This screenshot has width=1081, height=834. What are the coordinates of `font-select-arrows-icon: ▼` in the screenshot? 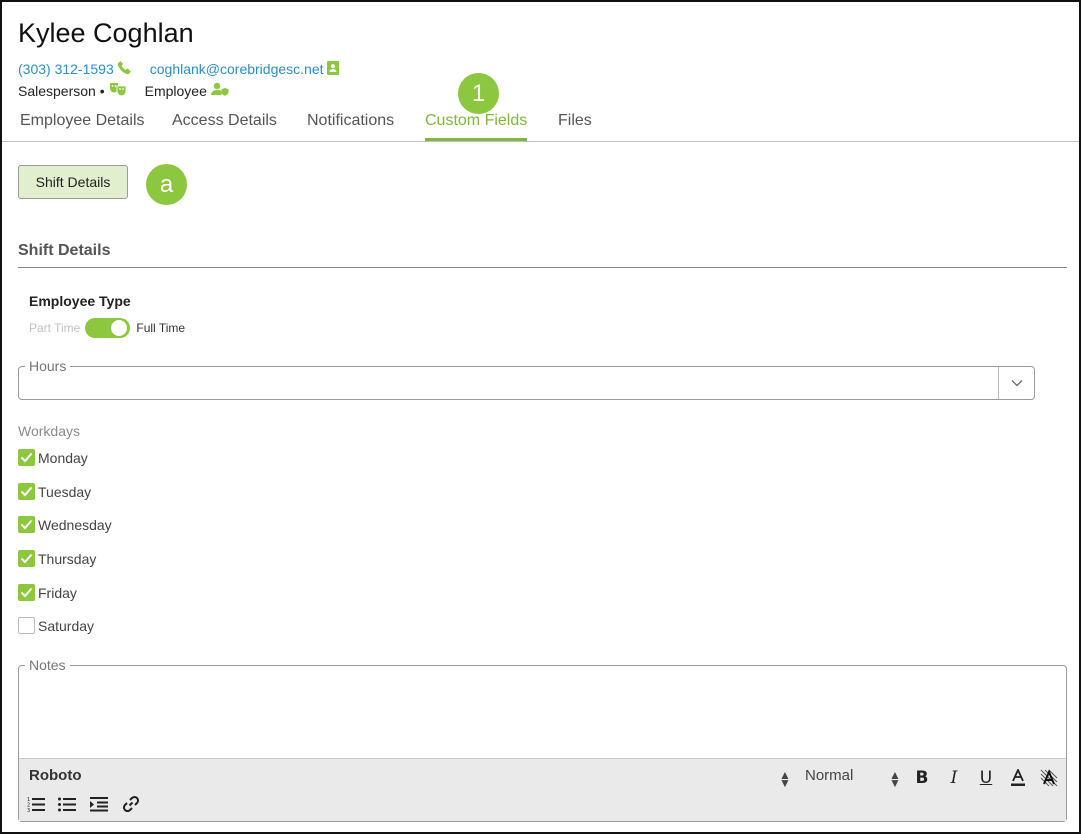 It's located at (785, 783).